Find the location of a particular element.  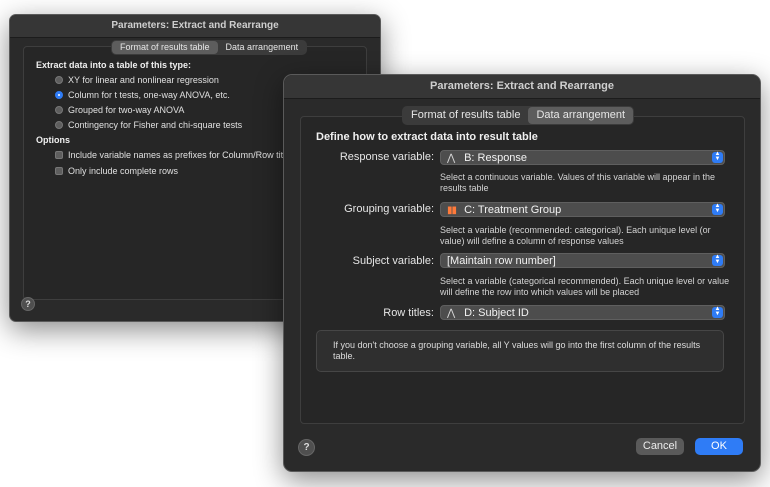

select-value: [Maintain row number] is located at coordinates (501, 261).